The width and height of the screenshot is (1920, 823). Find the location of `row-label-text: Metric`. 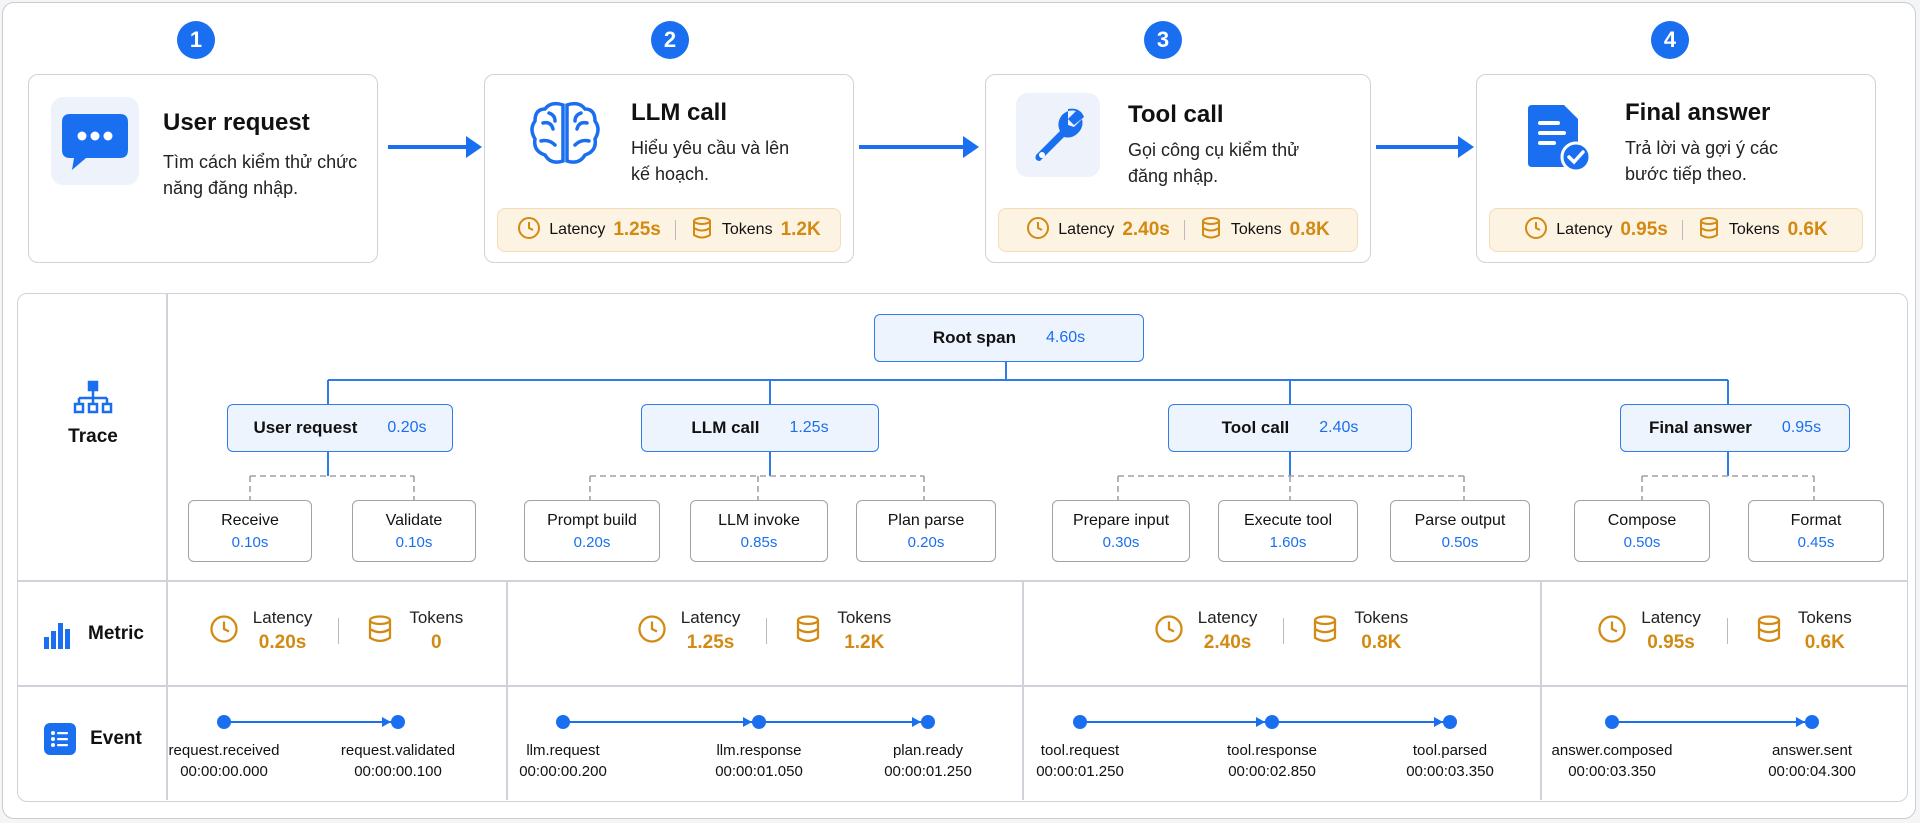

row-label-text: Metric is located at coordinates (116, 633).